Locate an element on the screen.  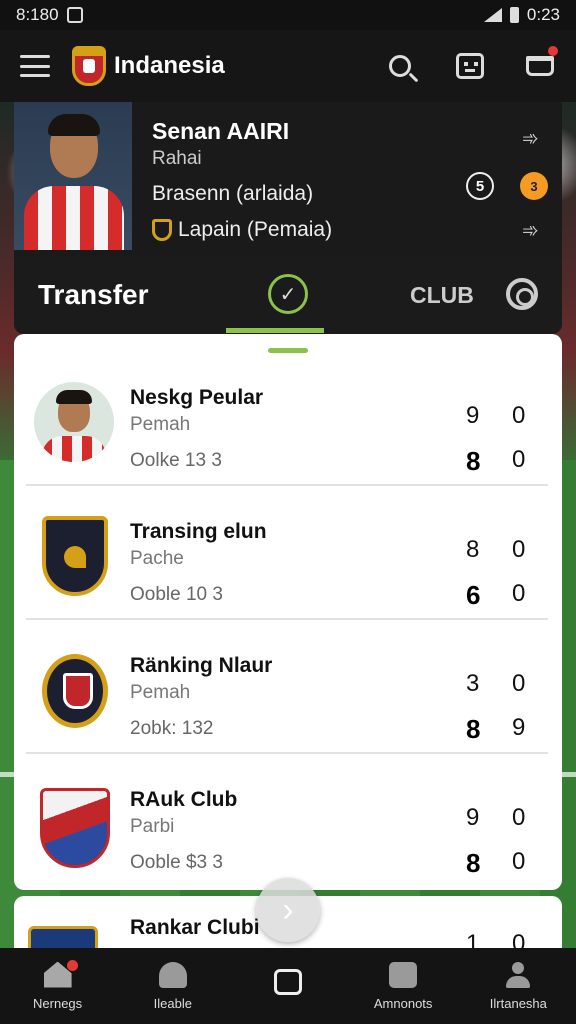
player-position: Lapain (Pemaia) is located at coordinates (242, 230).